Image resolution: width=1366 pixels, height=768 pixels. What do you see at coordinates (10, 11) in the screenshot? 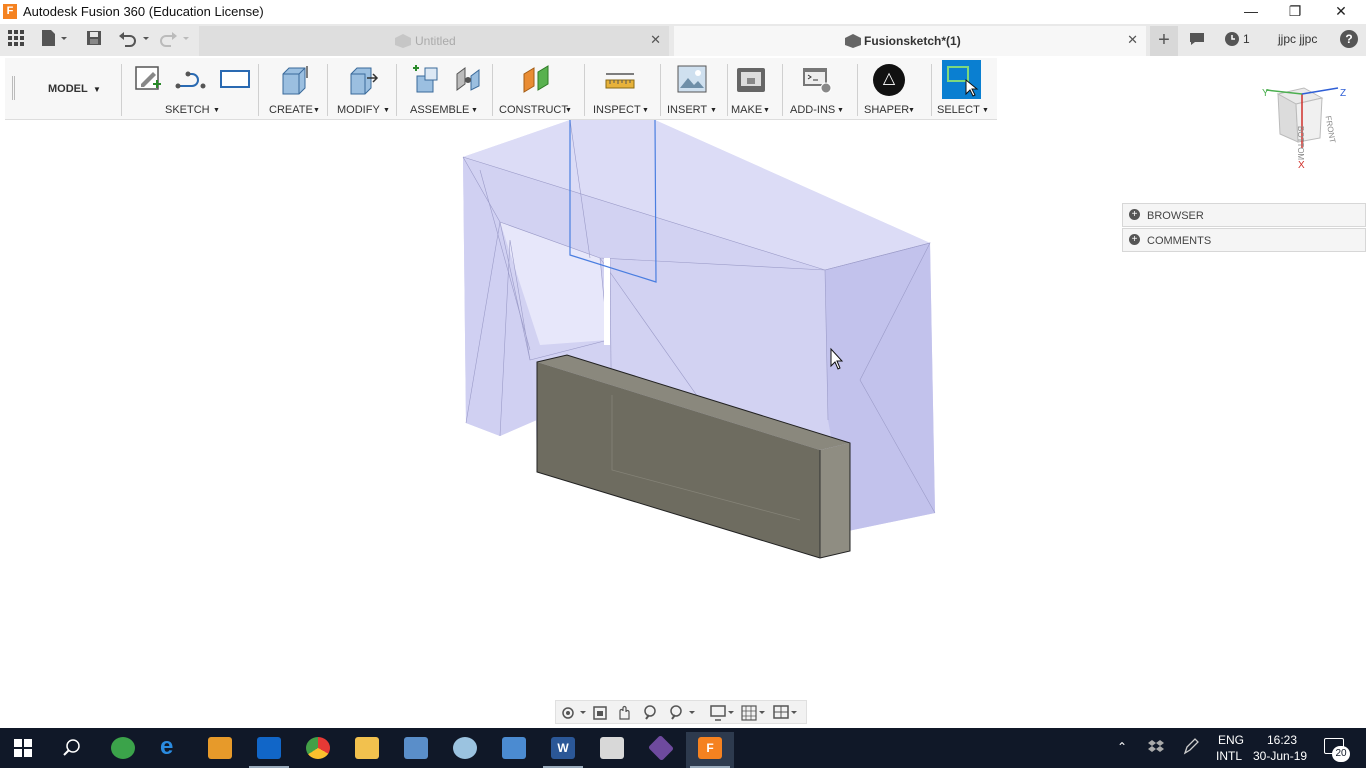
I see `fusion-logo-icon: F` at bounding box center [10, 11].